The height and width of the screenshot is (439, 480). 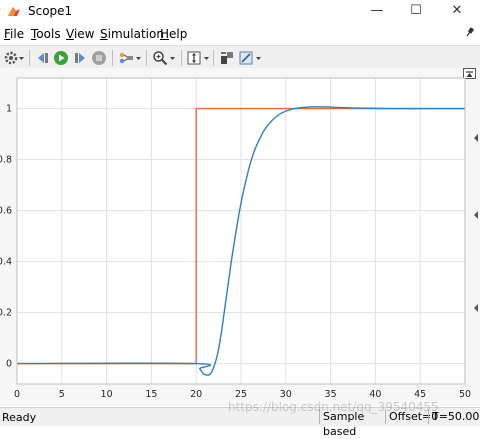 I want to click on menu-file-label: ile, so click(x=17, y=34).